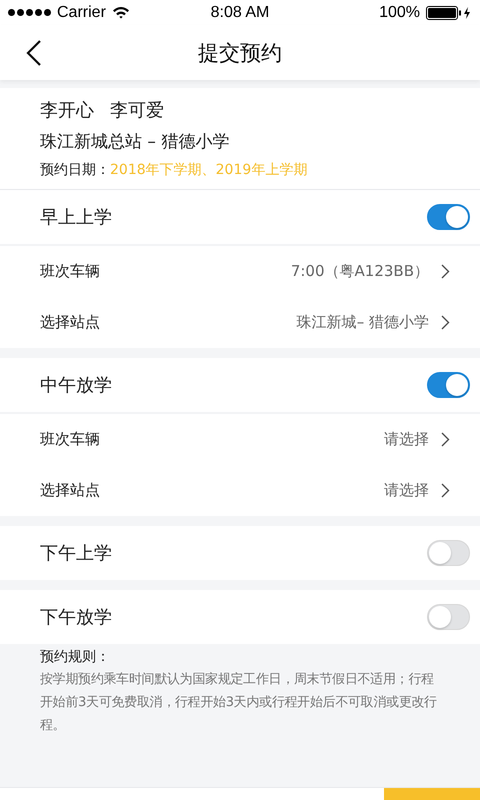 The height and width of the screenshot is (800, 480). What do you see at coordinates (76, 553) in the screenshot?
I see `section-title: 下午上学` at bounding box center [76, 553].